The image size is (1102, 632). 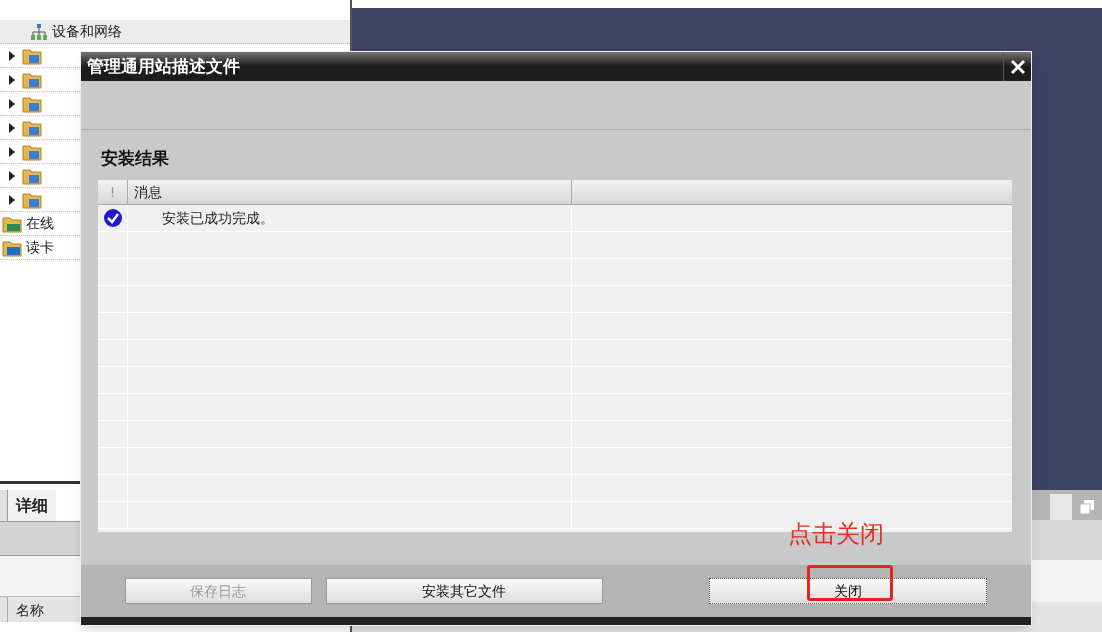 What do you see at coordinates (39, 31) in the screenshot?
I see `network-icon` at bounding box center [39, 31].